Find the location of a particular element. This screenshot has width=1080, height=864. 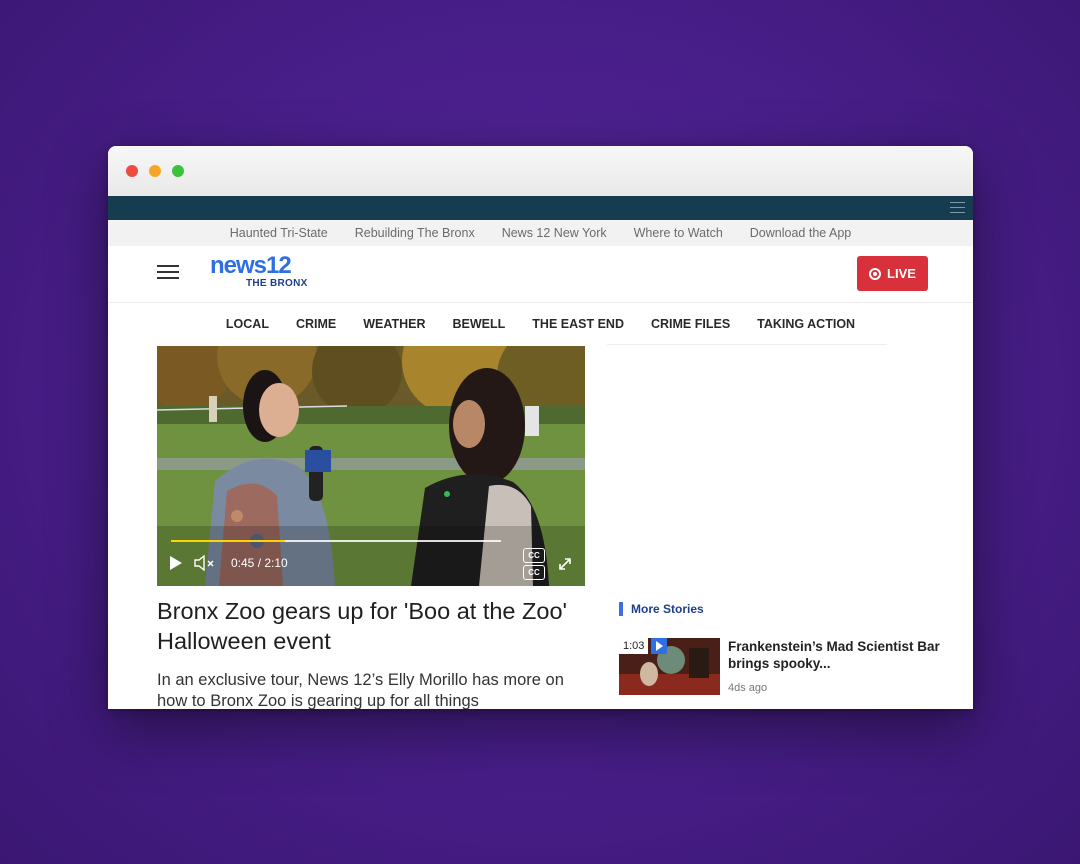

nav-local: LOCAL is located at coordinates (247, 324).